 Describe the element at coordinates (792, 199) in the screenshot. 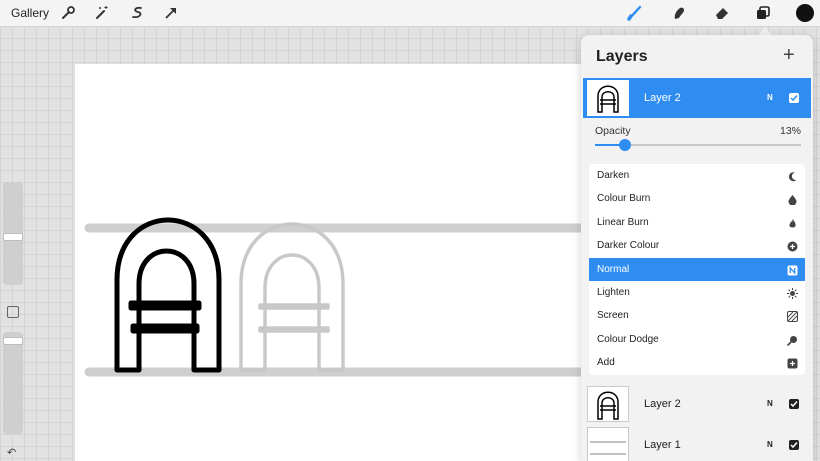

I see `flame-drop-icon` at that location.